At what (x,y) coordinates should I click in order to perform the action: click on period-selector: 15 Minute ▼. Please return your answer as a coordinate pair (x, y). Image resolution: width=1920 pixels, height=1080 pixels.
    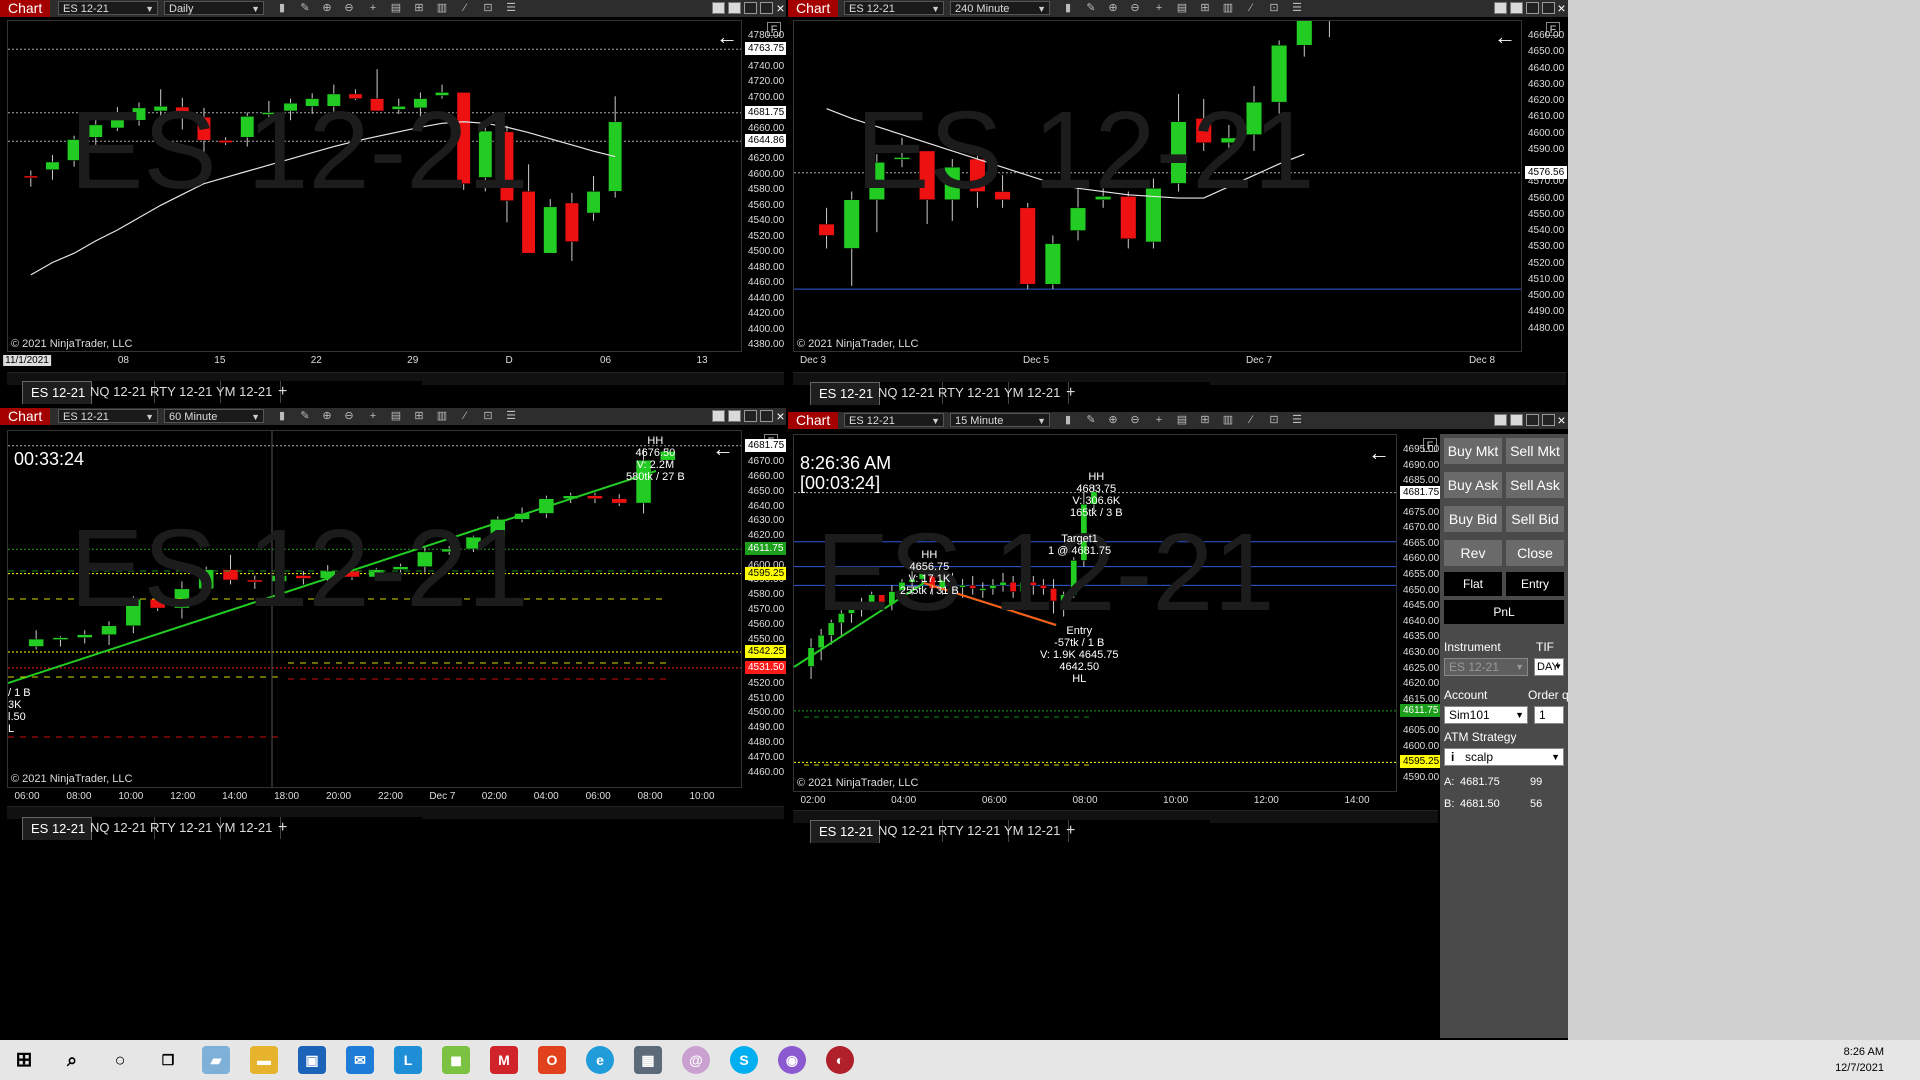
    Looking at the image, I should click on (1000, 420).